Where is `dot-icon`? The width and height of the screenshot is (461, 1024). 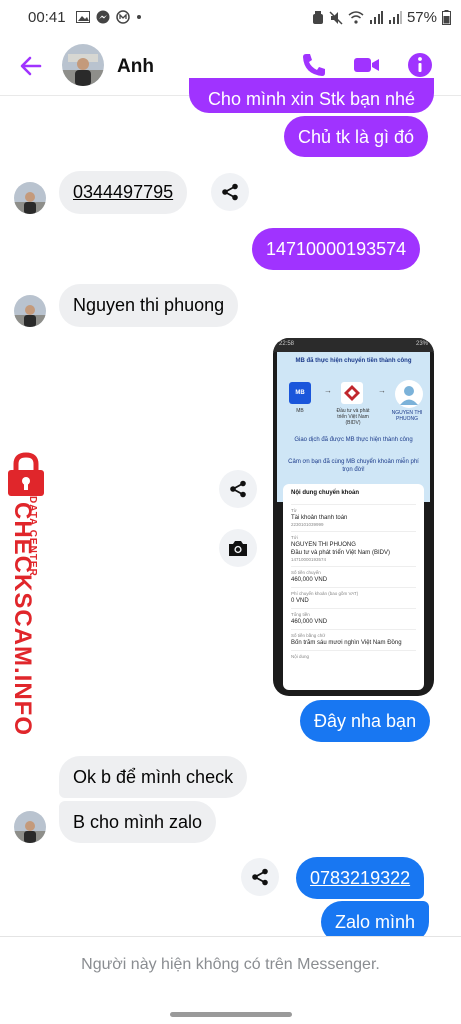 dot-icon is located at coordinates (139, 17).